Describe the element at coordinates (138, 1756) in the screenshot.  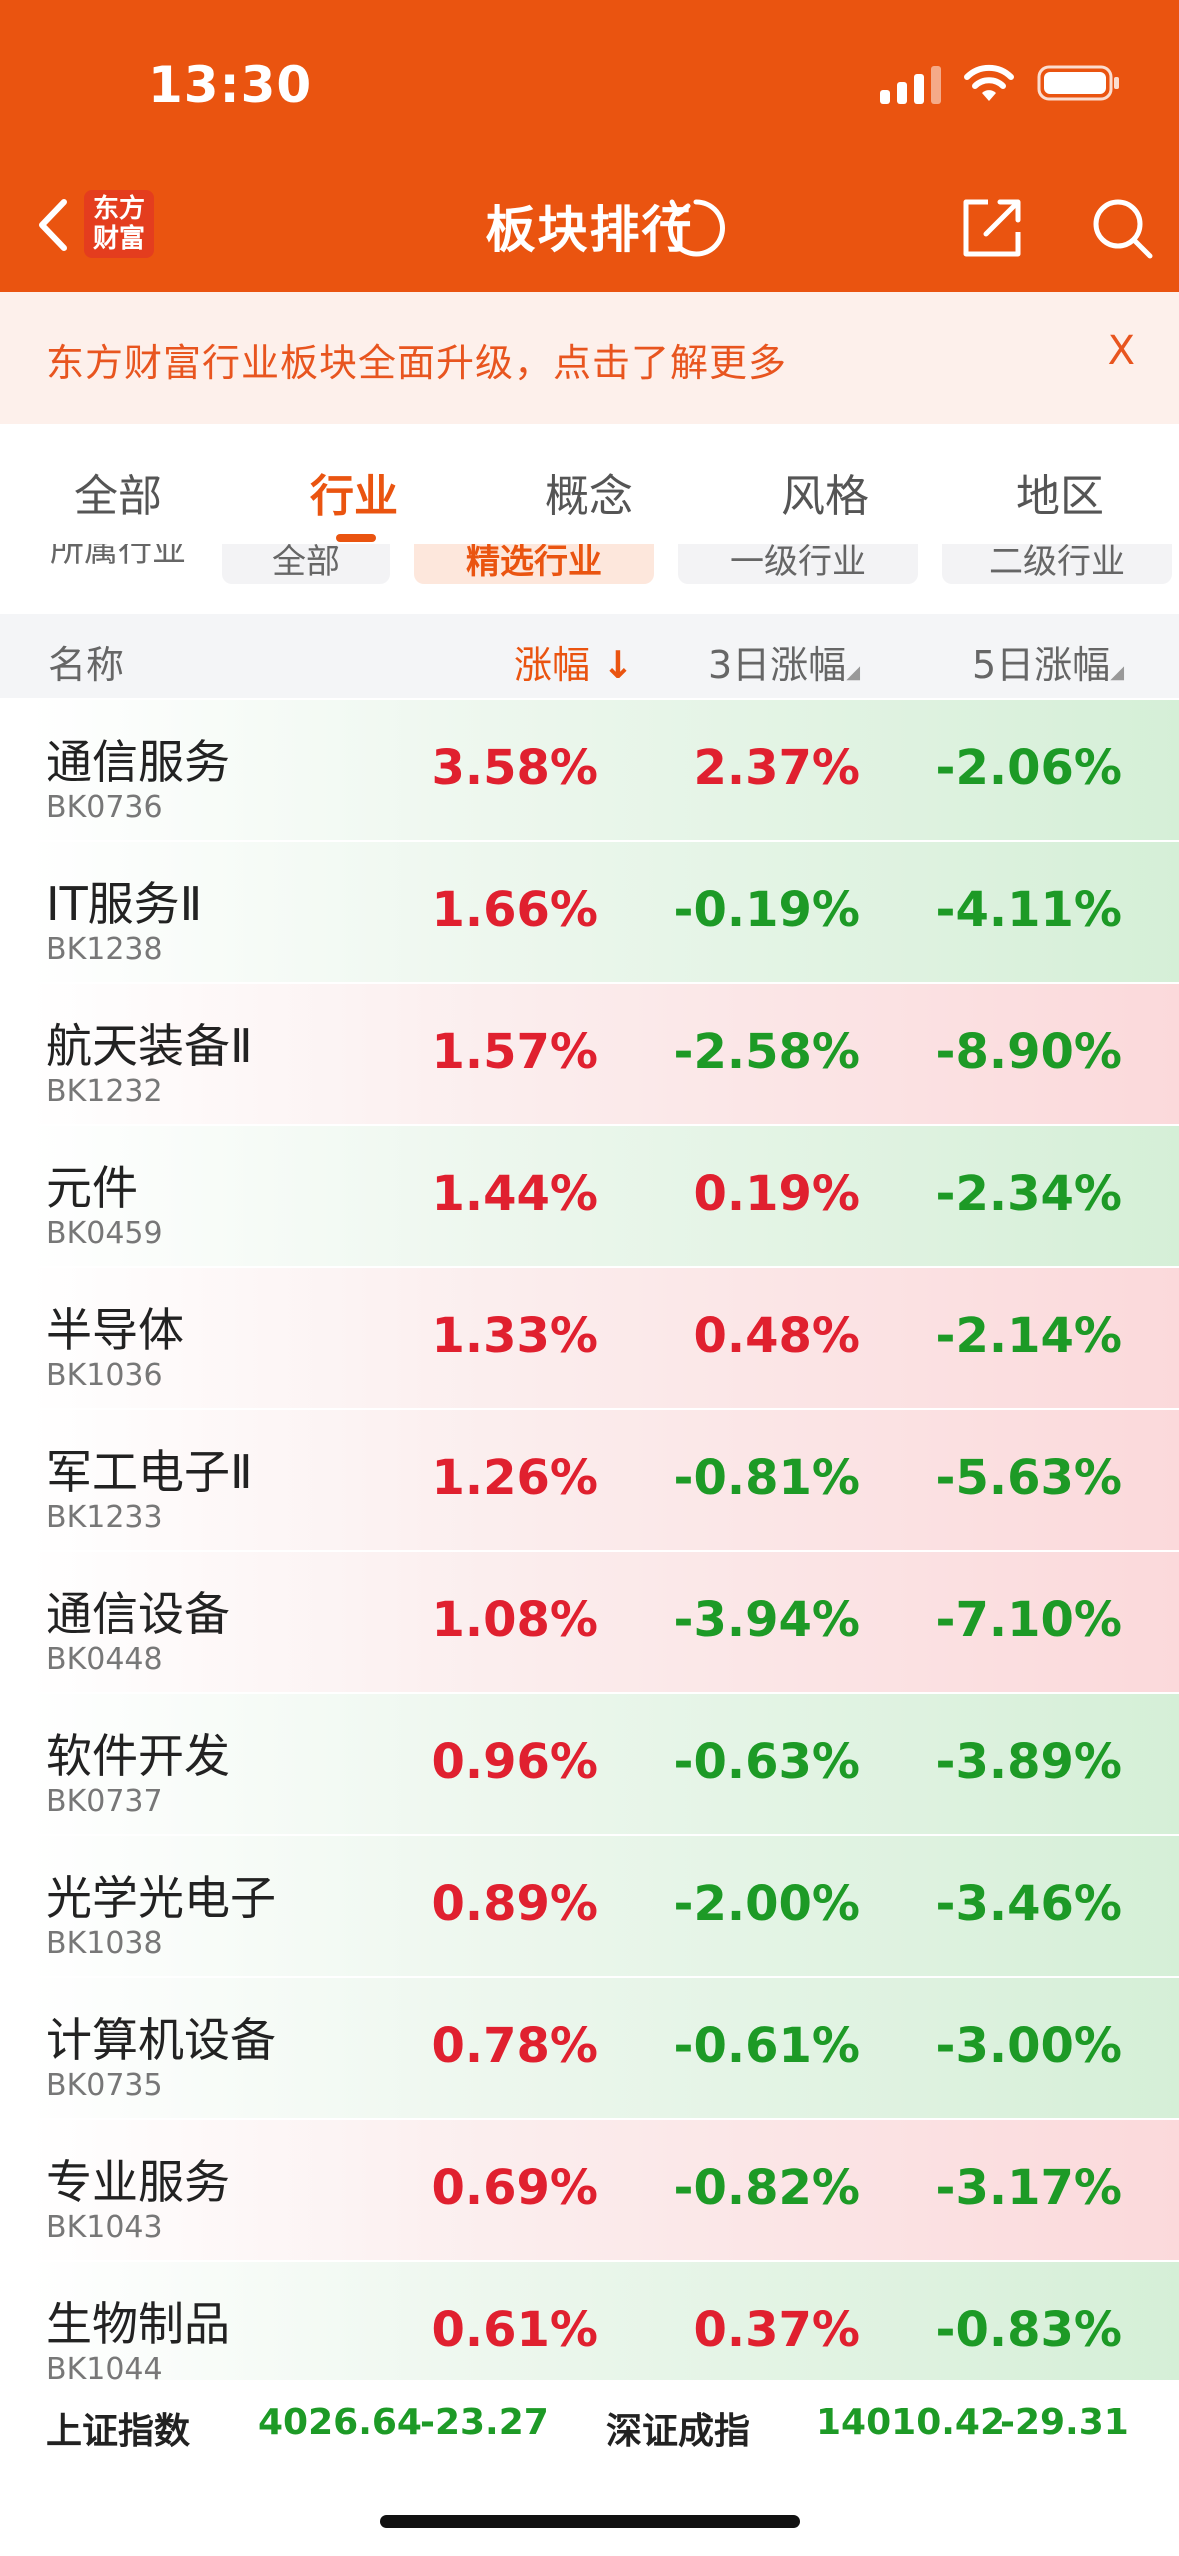
I see `sector-name: 软件开发` at that location.